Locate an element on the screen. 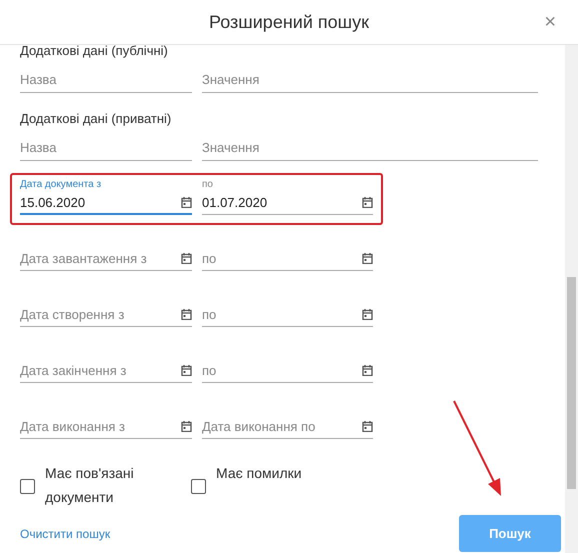  checkbox-label: Має пов'язані документи is located at coordinates (90, 485).